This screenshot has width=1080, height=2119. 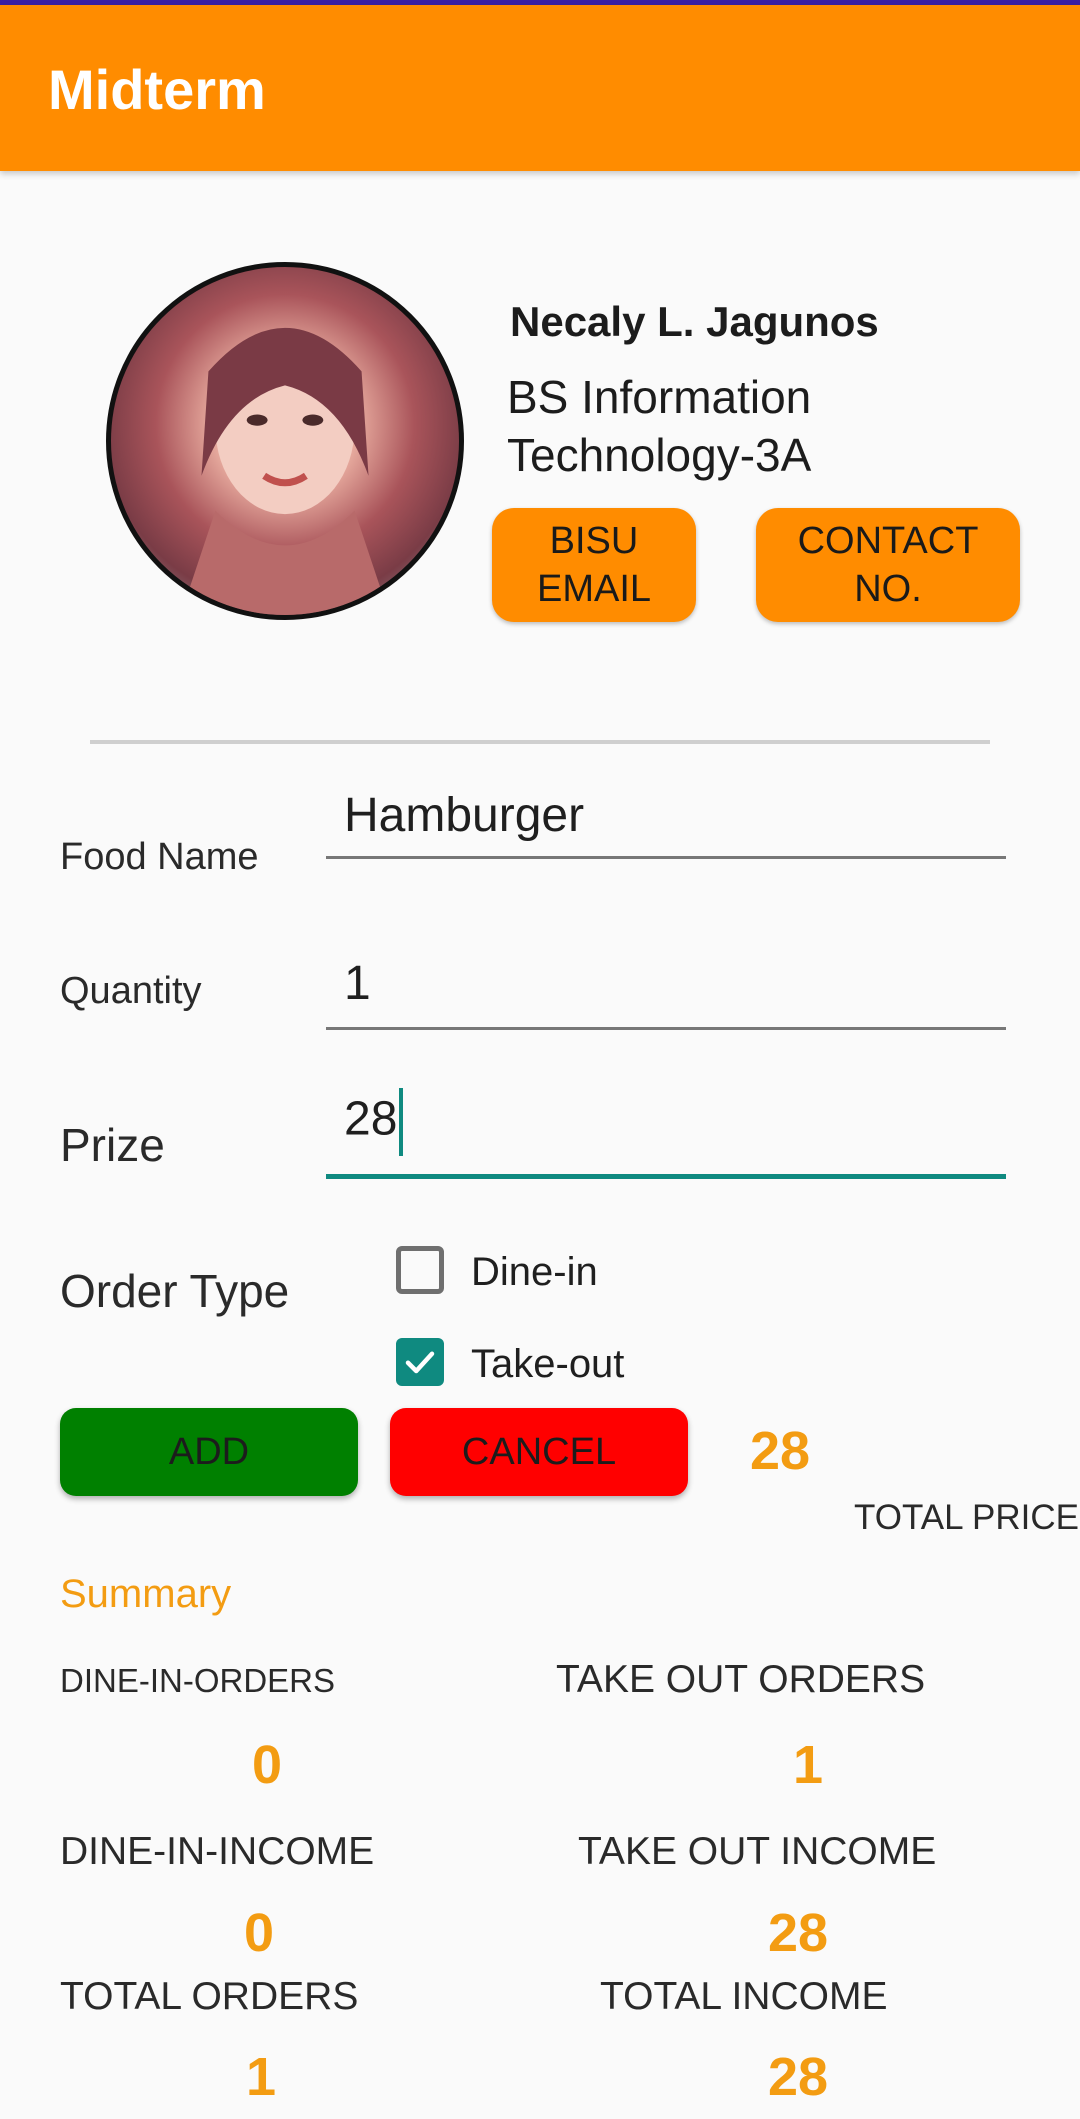 I want to click on order-type-label: Order Type, so click(x=175, y=1291).